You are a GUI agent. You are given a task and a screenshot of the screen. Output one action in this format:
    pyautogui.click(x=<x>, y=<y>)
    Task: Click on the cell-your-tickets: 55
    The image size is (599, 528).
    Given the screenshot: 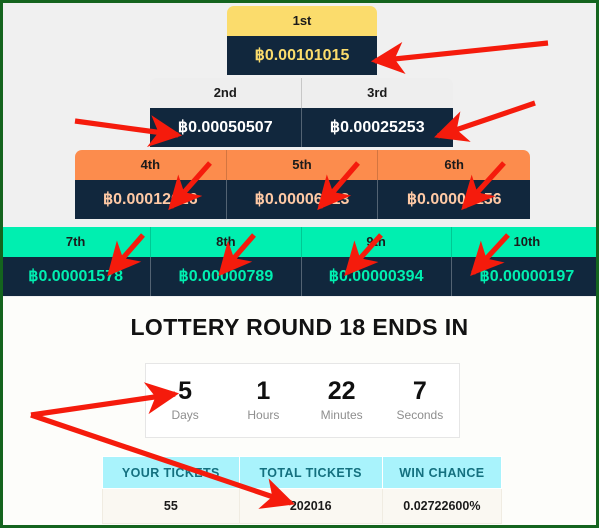 What is the action you would take?
    pyautogui.click(x=171, y=506)
    